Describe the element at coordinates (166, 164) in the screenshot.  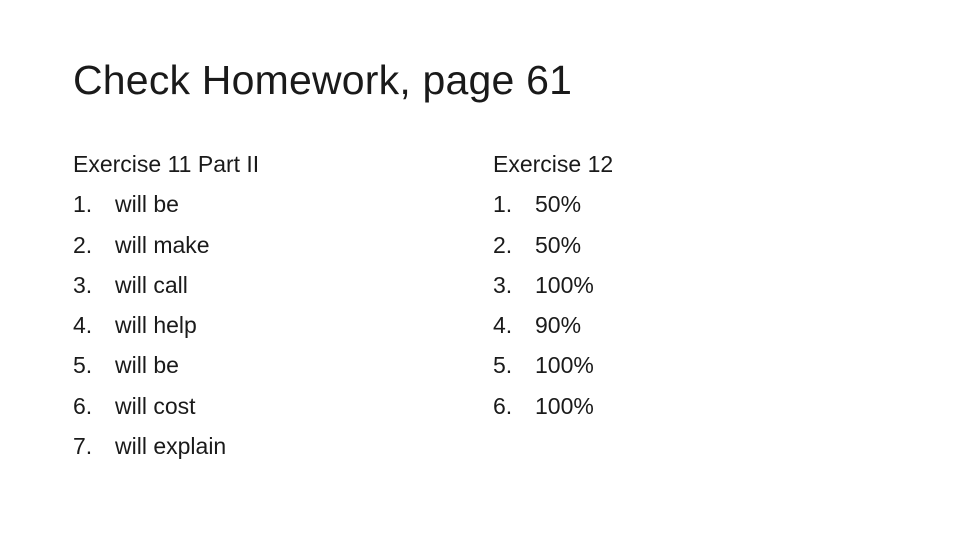
I see `exercise-11-heading: Exercise 11 Part II` at that location.